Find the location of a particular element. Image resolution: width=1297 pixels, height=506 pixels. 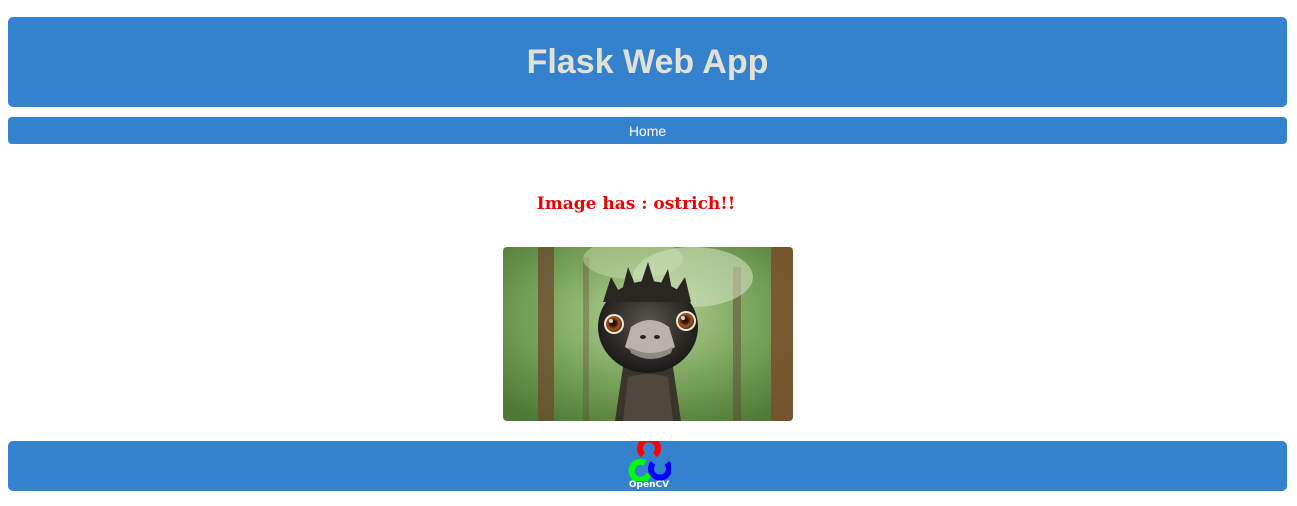

nav-bar: Home is located at coordinates (647, 130).